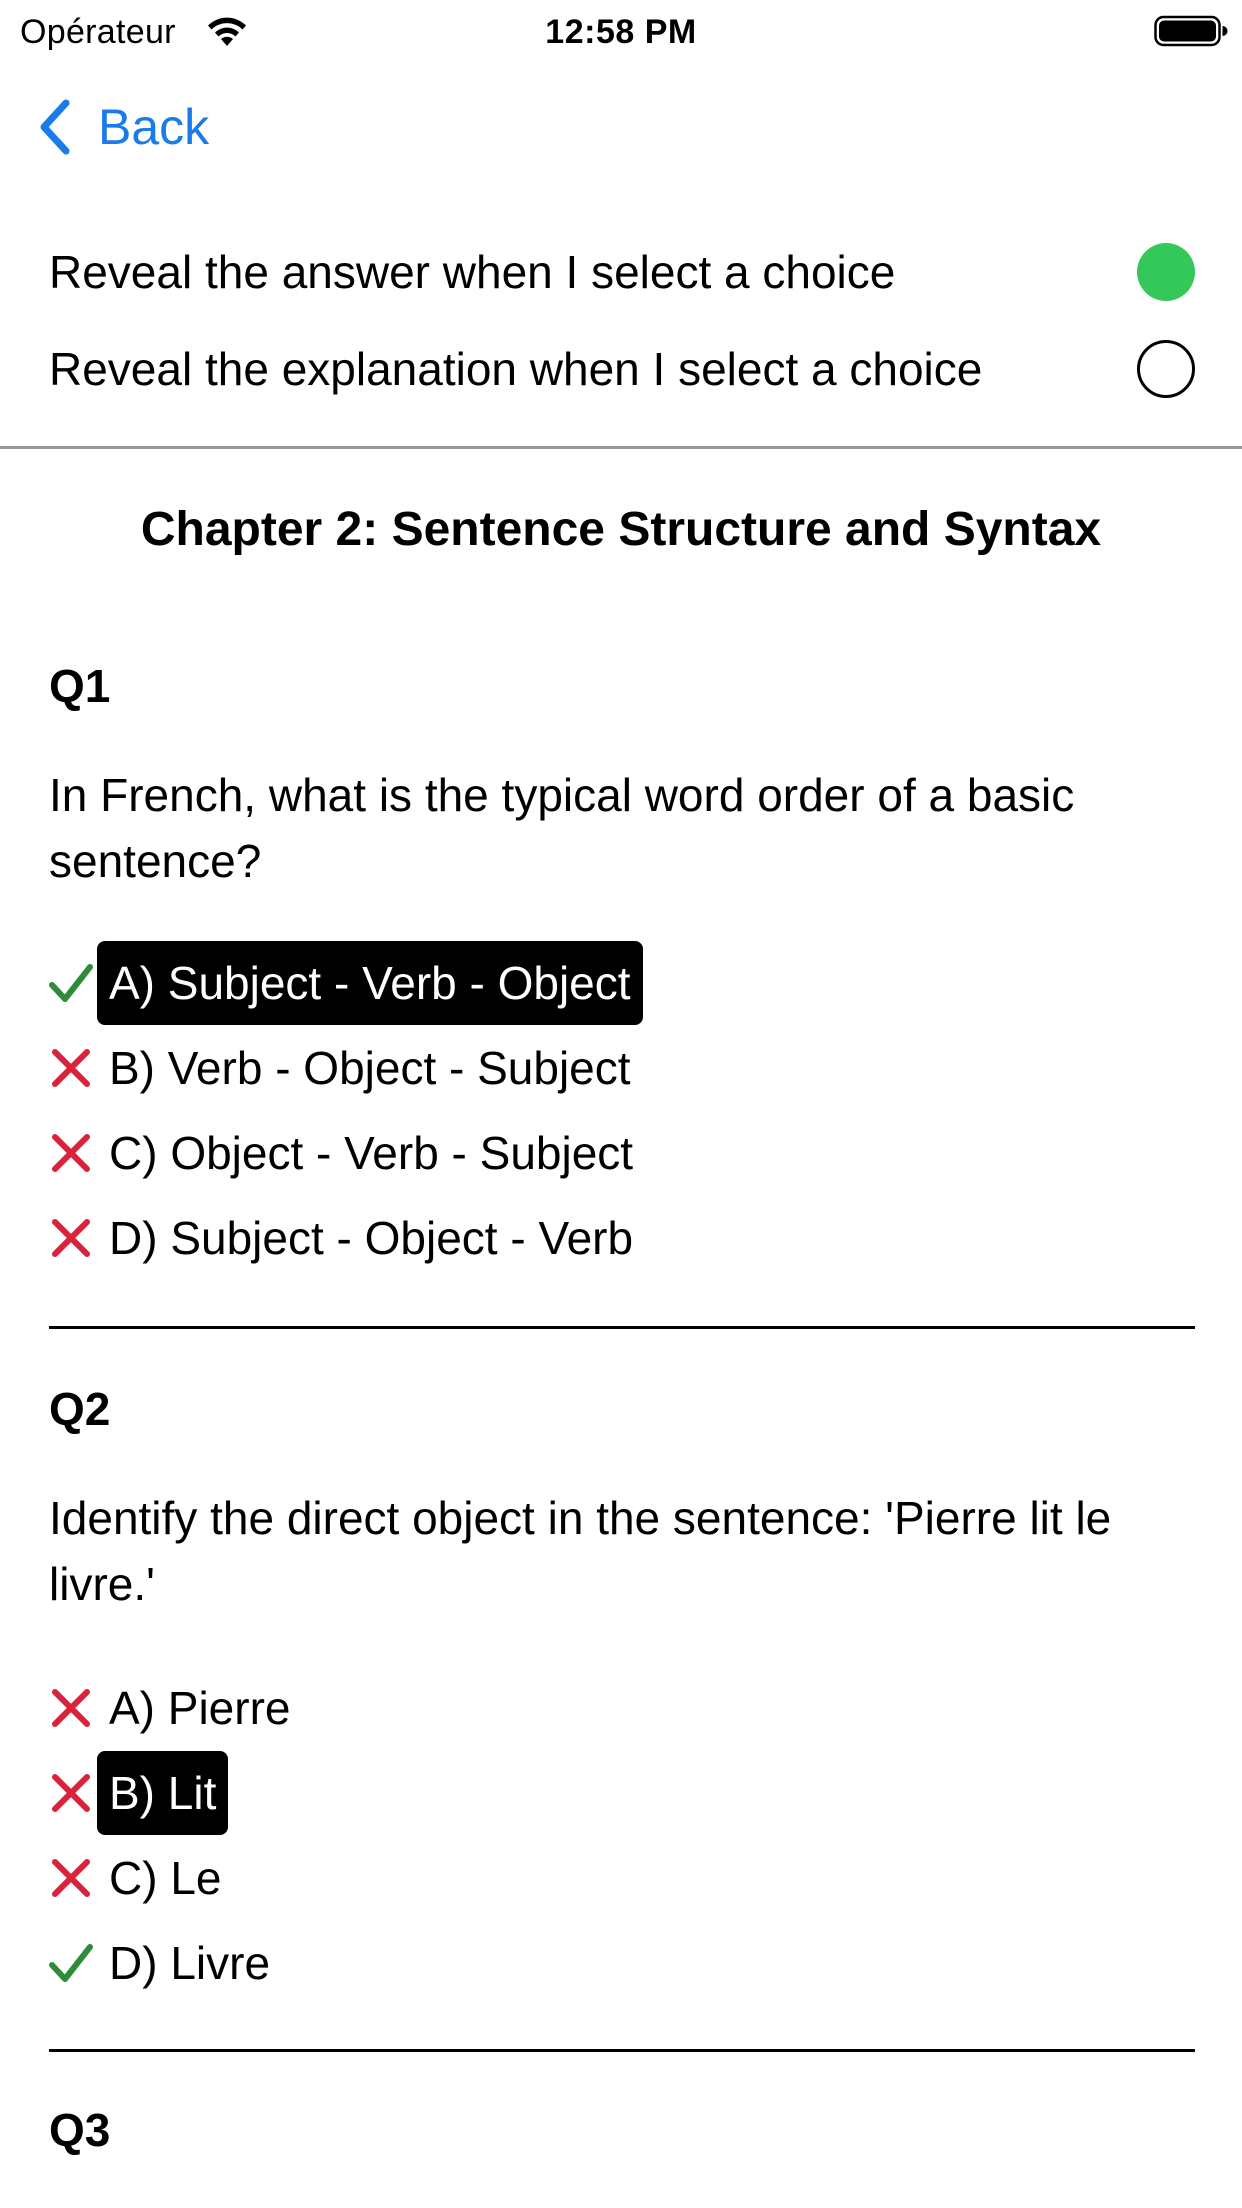  Describe the element at coordinates (371, 1237) in the screenshot. I see `choice-label: D) Subject - Object - Verb` at that location.